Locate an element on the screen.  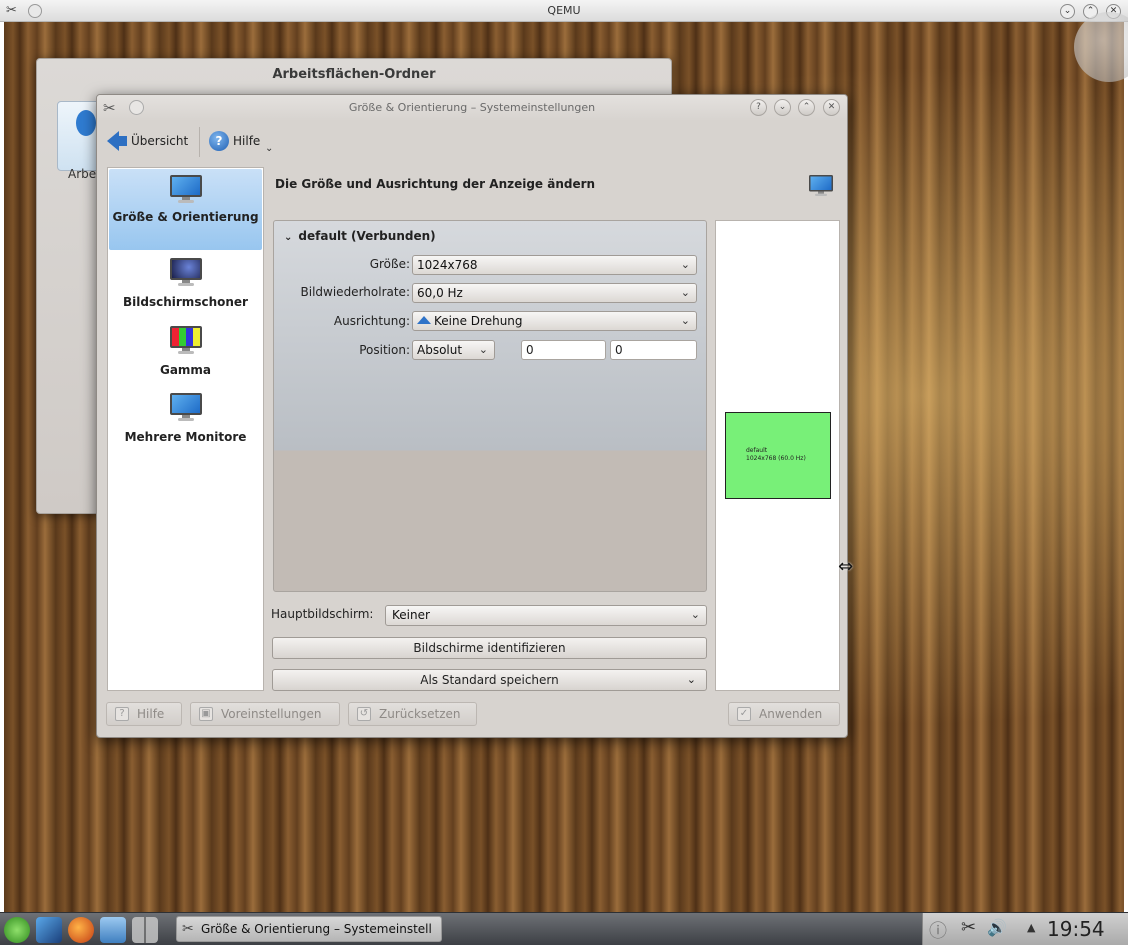
position-y-input: 0 is located at coordinates (653, 350).